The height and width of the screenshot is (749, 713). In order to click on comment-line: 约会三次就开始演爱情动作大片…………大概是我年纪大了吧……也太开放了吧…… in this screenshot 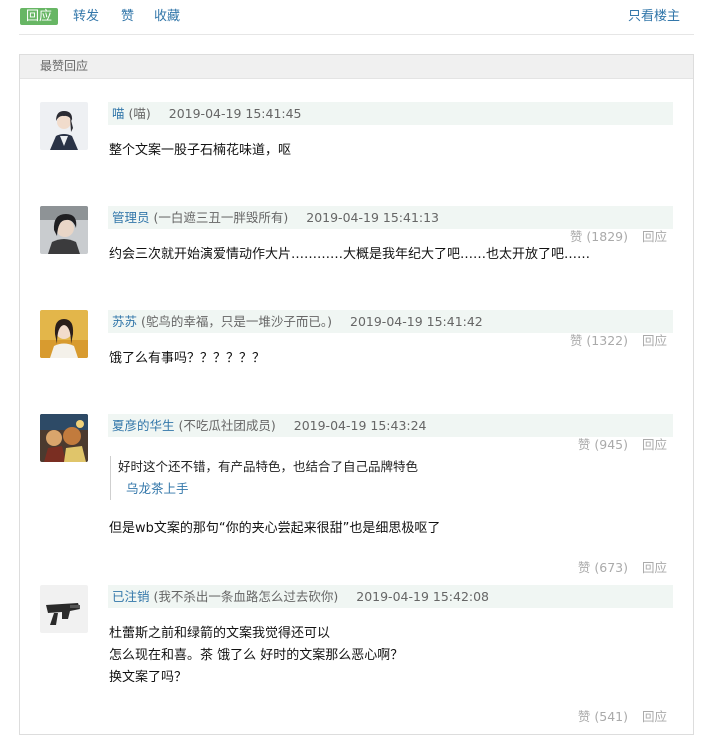, I will do `click(350, 254)`.